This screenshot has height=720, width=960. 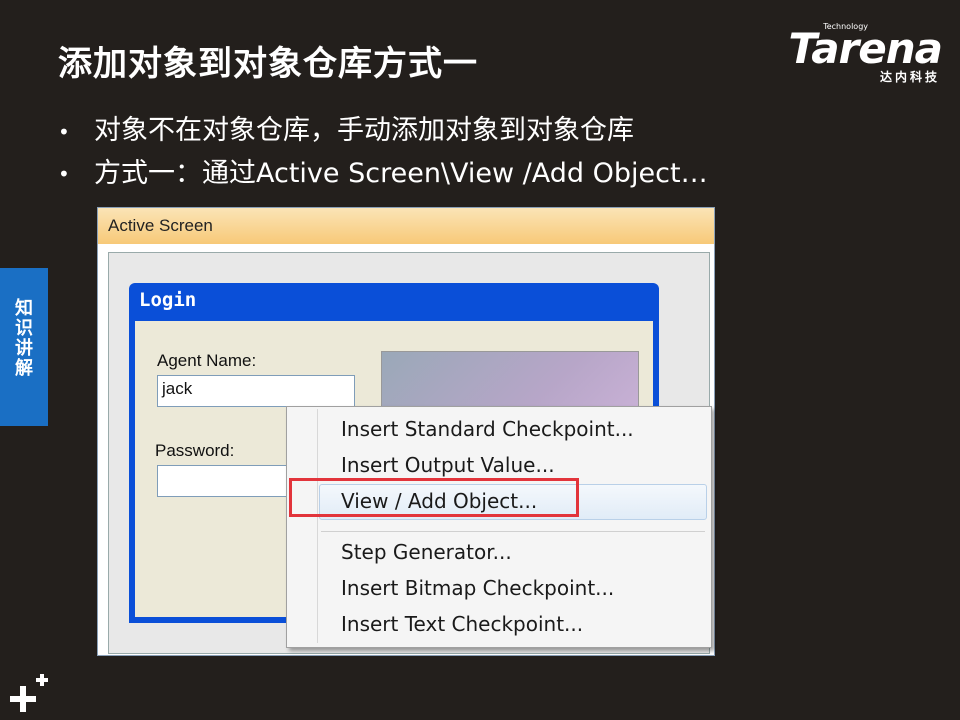 I want to click on menu-separator, so click(x=513, y=531).